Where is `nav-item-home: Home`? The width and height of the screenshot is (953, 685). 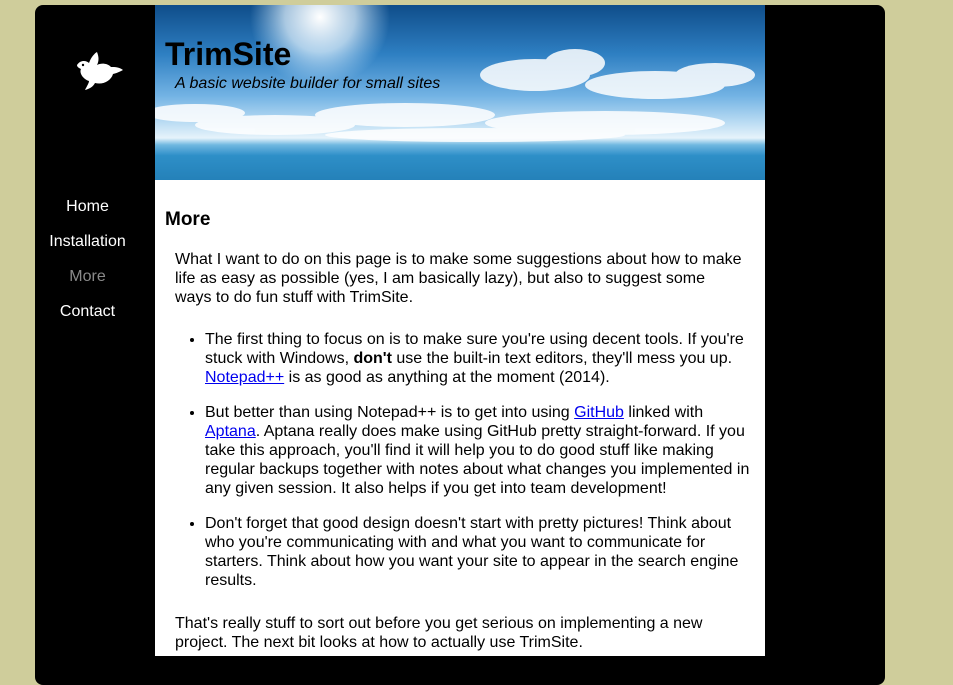
nav-item-home: Home is located at coordinates (87, 212).